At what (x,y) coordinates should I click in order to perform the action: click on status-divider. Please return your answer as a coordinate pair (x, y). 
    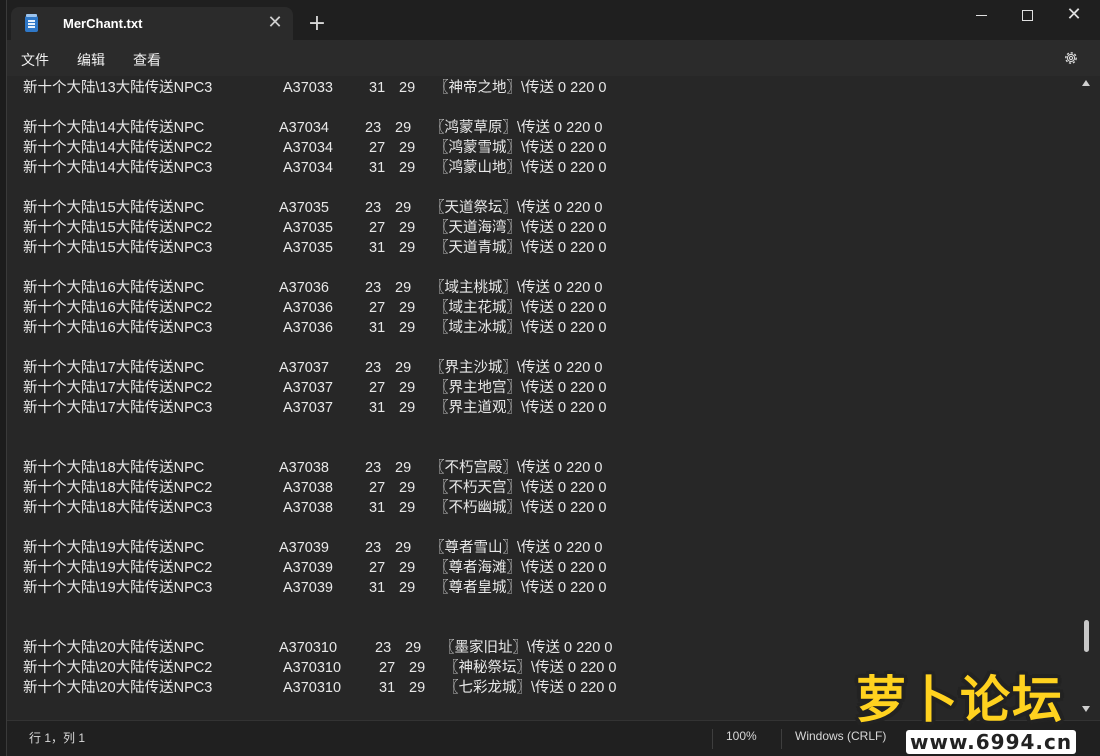
    Looking at the image, I should click on (712, 739).